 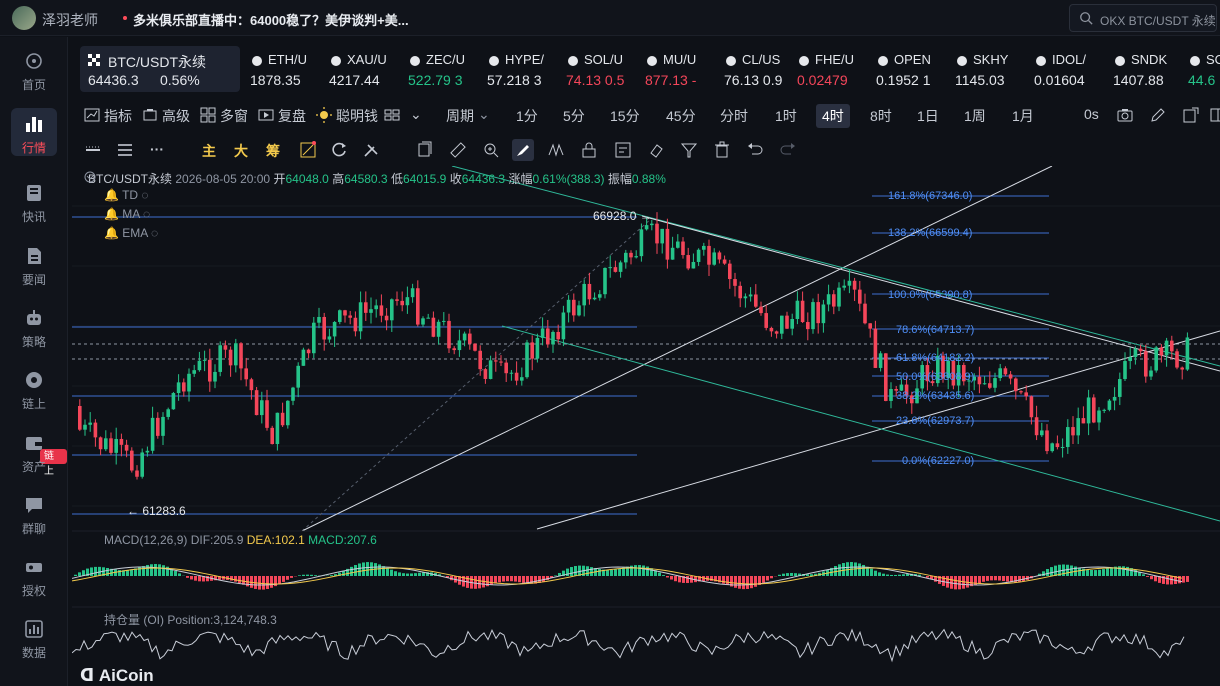 I want to click on menu-icon, so click(x=125, y=150).